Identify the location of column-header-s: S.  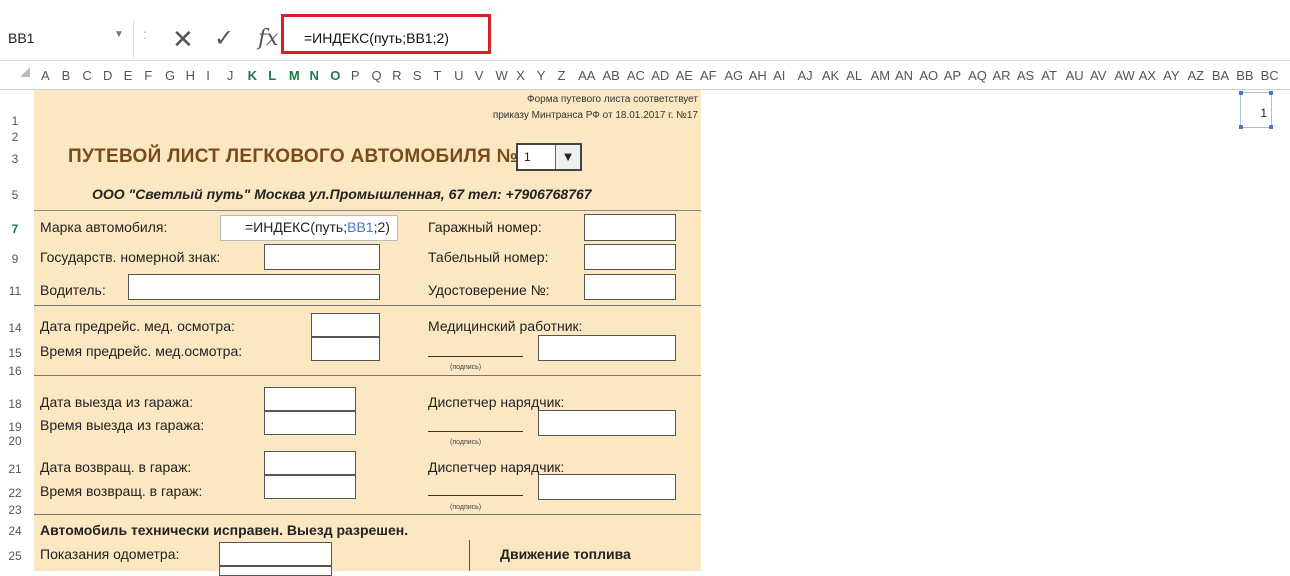
(417, 75).